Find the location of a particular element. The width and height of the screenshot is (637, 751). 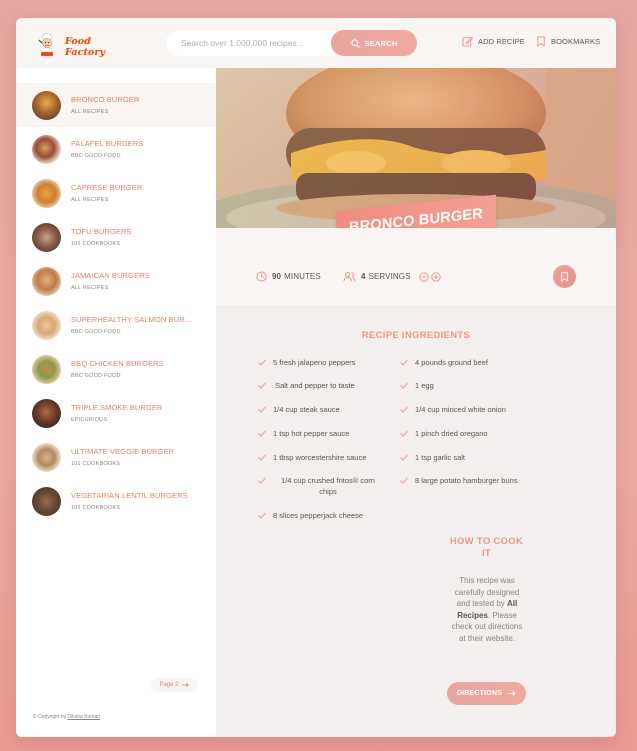

how-to-cook-title: HOW TO COOK IT is located at coordinates (486, 547).